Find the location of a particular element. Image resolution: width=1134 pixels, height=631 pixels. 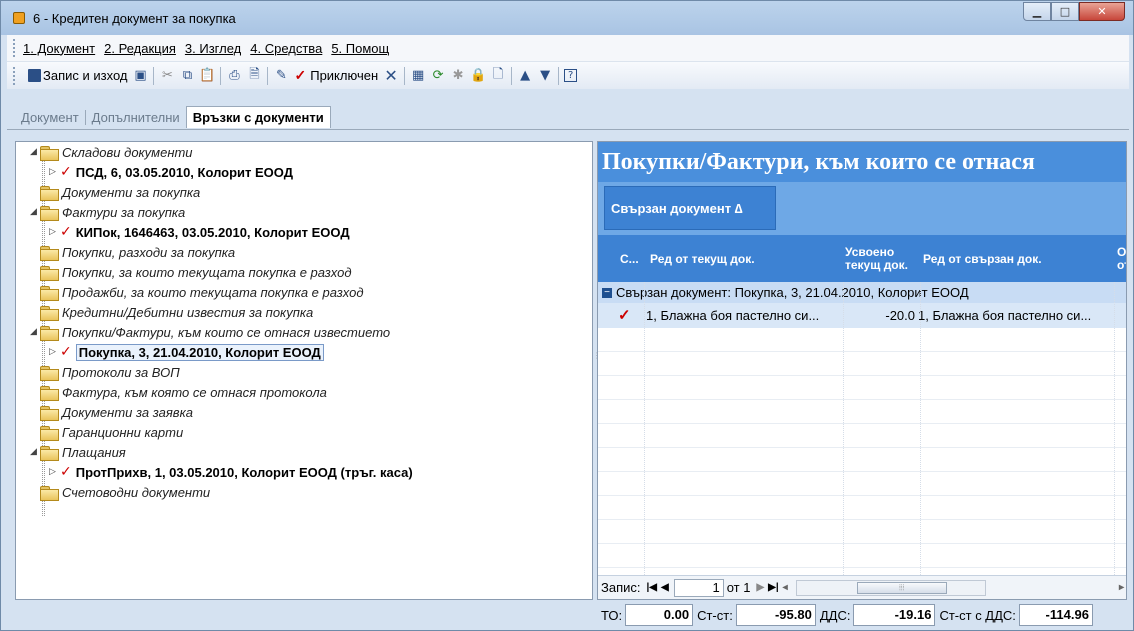

tree-folder: ◢ Складови документи is located at coordinates (104, 152).